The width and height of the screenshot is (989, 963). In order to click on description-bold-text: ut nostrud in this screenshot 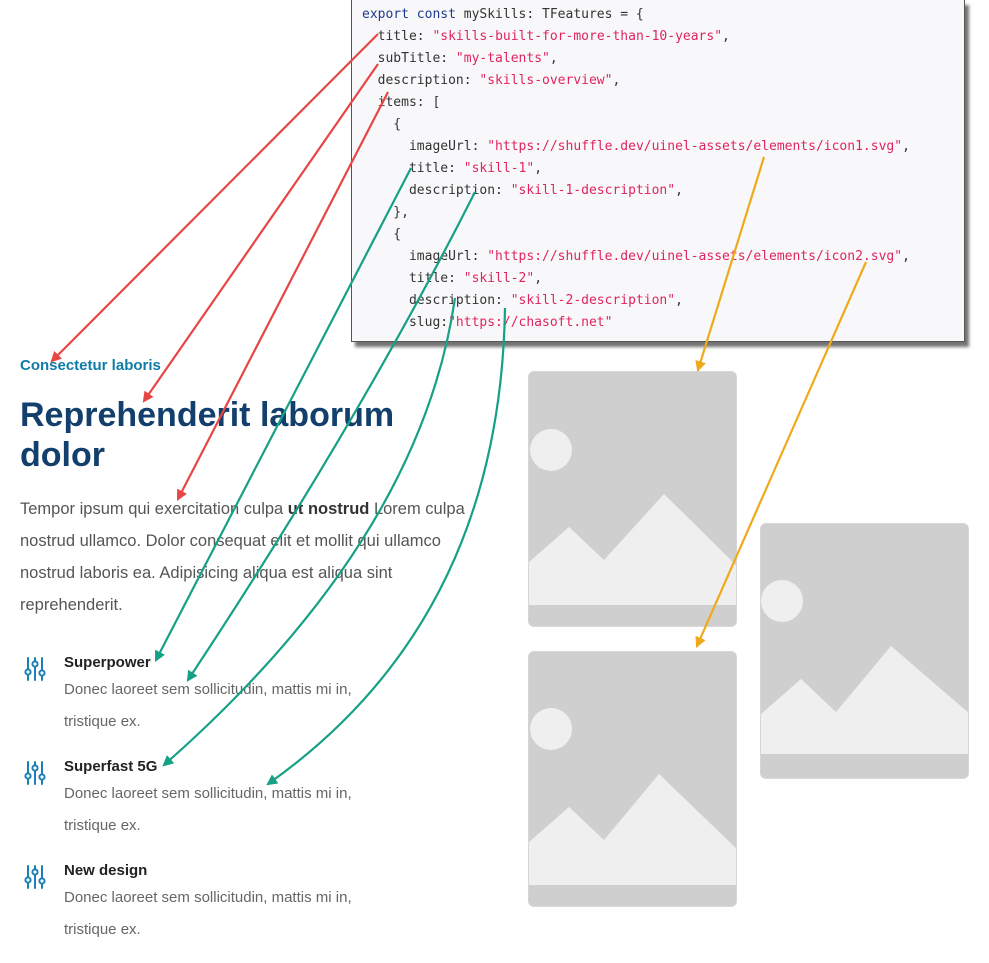, I will do `click(328, 509)`.